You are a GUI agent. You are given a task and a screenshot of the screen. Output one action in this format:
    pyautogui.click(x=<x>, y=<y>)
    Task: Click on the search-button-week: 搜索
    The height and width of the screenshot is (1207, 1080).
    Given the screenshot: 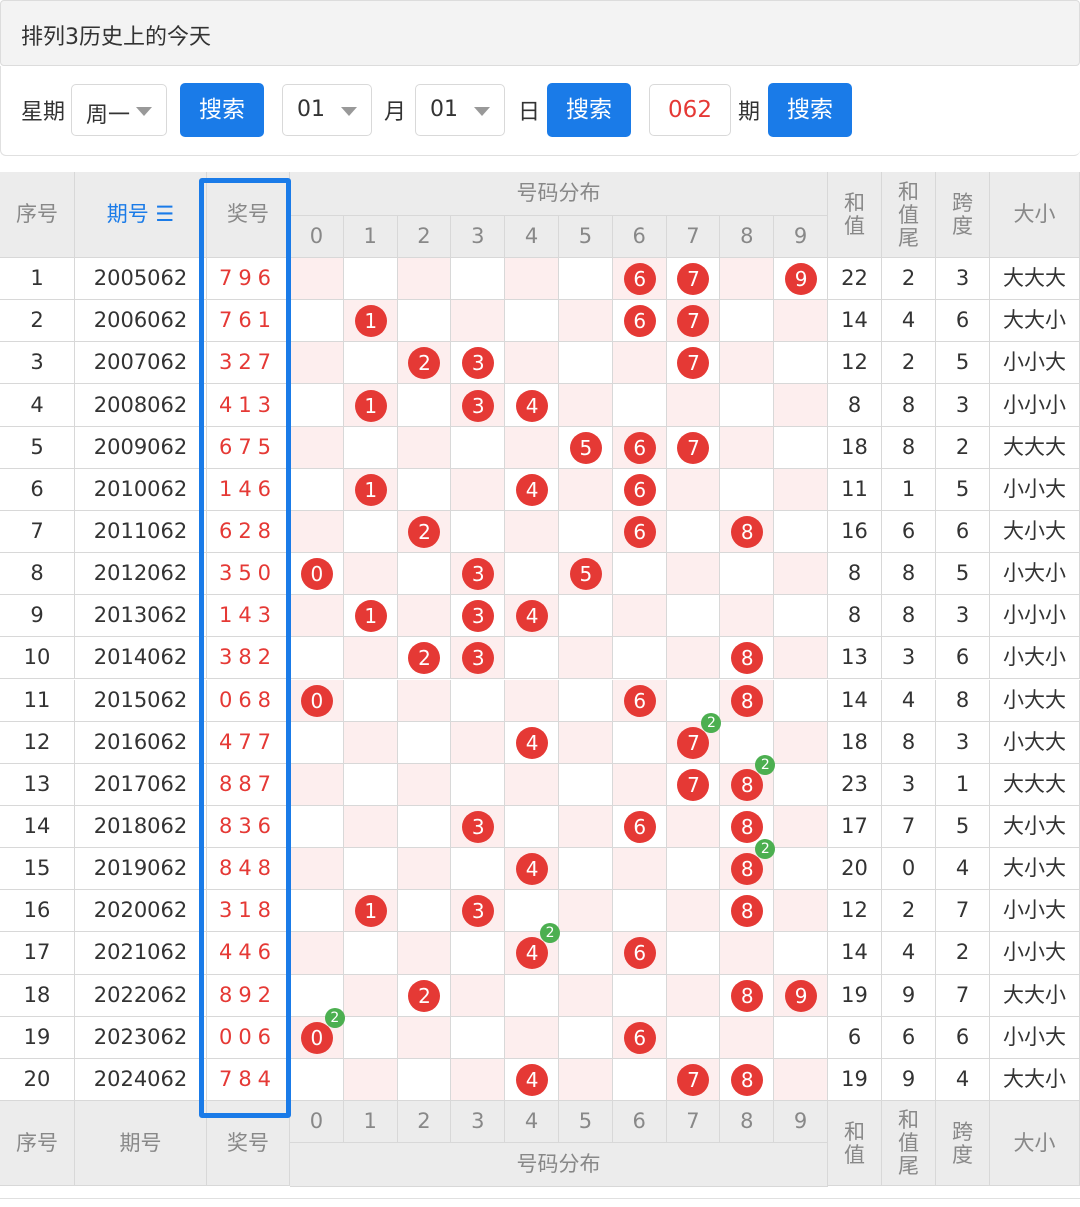 What is the action you would take?
    pyautogui.click(x=222, y=110)
    